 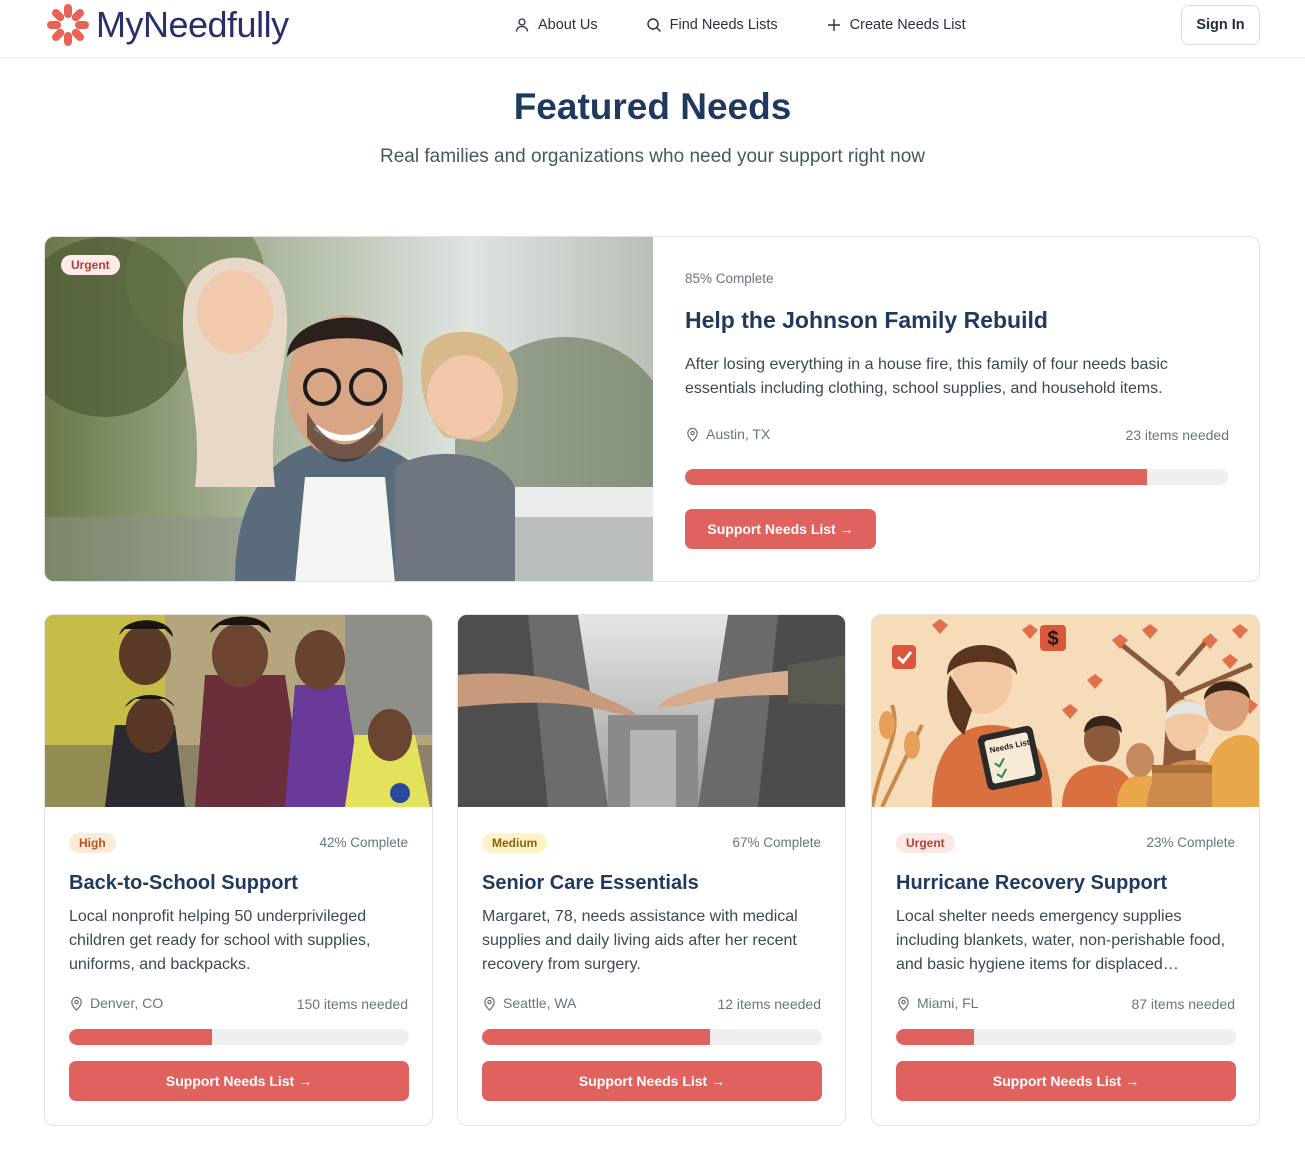 What do you see at coordinates (1031, 883) in the screenshot?
I see `need-title: Hurricane Recovery Support` at bounding box center [1031, 883].